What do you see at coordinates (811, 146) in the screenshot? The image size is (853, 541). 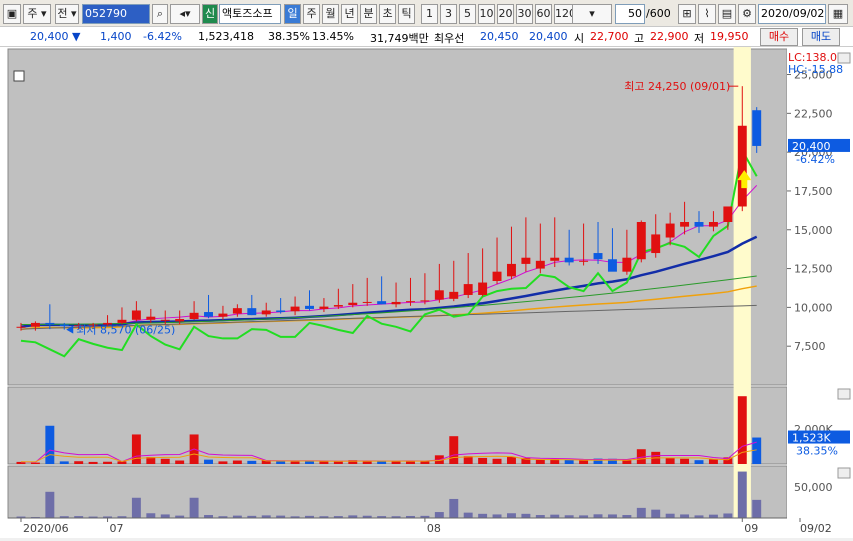 I see `current-price-label: 20,400` at bounding box center [811, 146].